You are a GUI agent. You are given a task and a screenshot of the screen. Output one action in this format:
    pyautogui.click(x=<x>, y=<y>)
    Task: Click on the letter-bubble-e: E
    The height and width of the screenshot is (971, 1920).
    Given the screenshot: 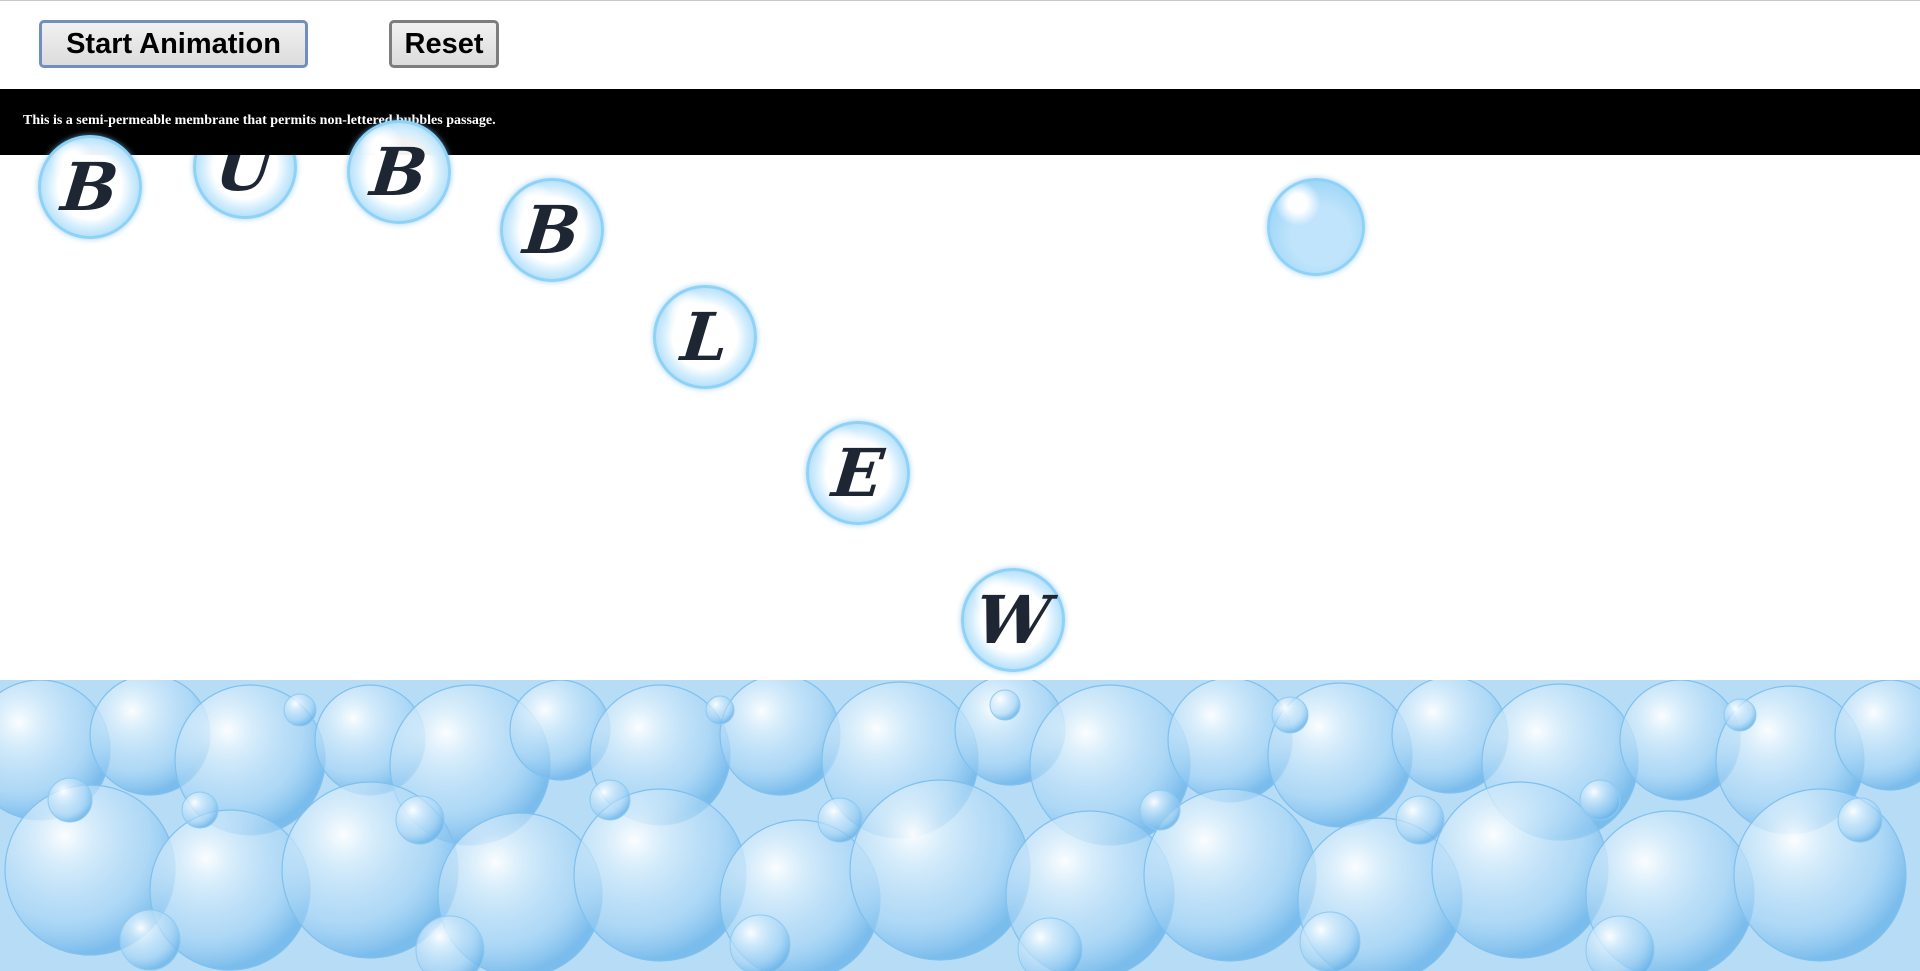 What is the action you would take?
    pyautogui.click(x=858, y=473)
    